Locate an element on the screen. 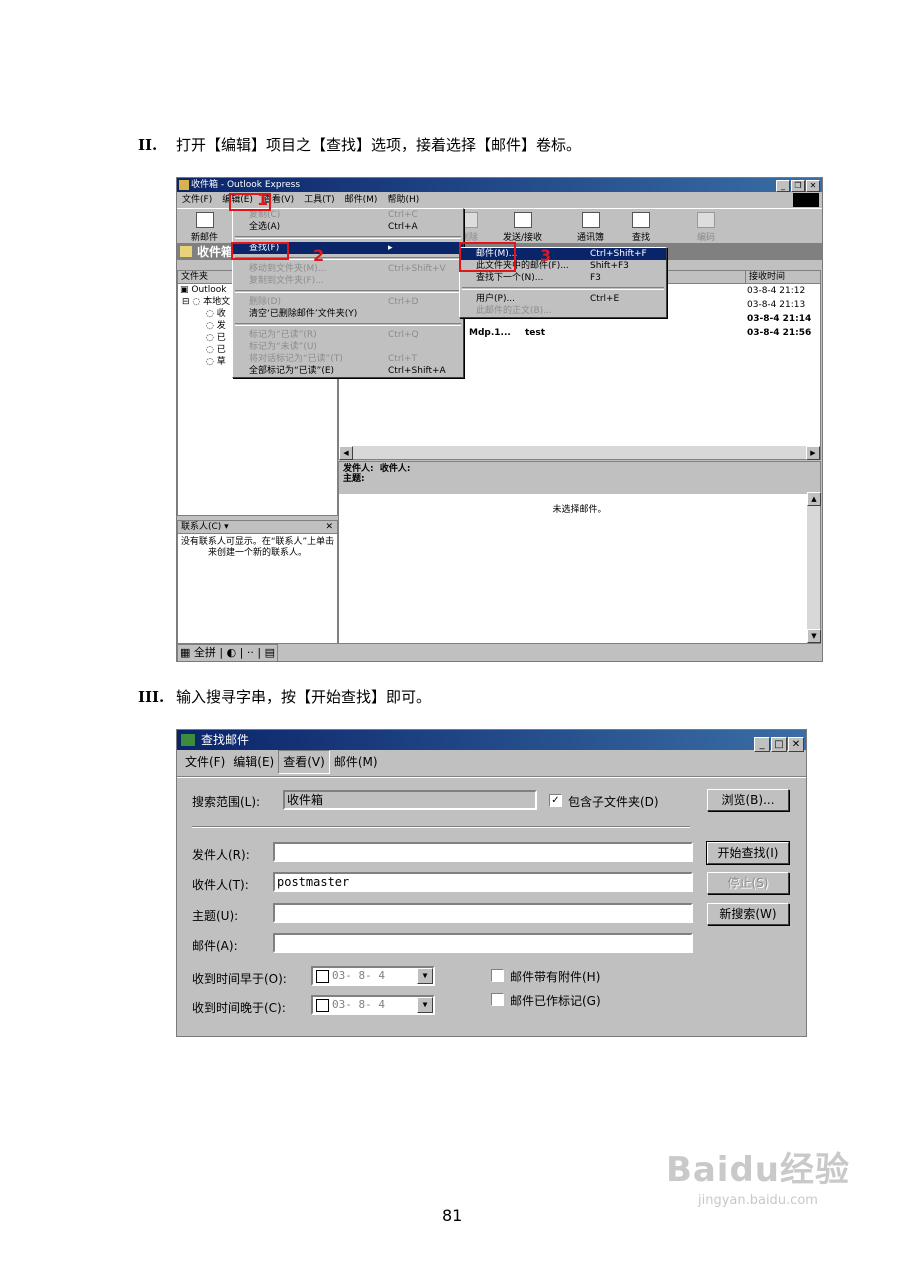  include-subfolders-label: 包含子文件夹(D) is located at coordinates (613, 802).